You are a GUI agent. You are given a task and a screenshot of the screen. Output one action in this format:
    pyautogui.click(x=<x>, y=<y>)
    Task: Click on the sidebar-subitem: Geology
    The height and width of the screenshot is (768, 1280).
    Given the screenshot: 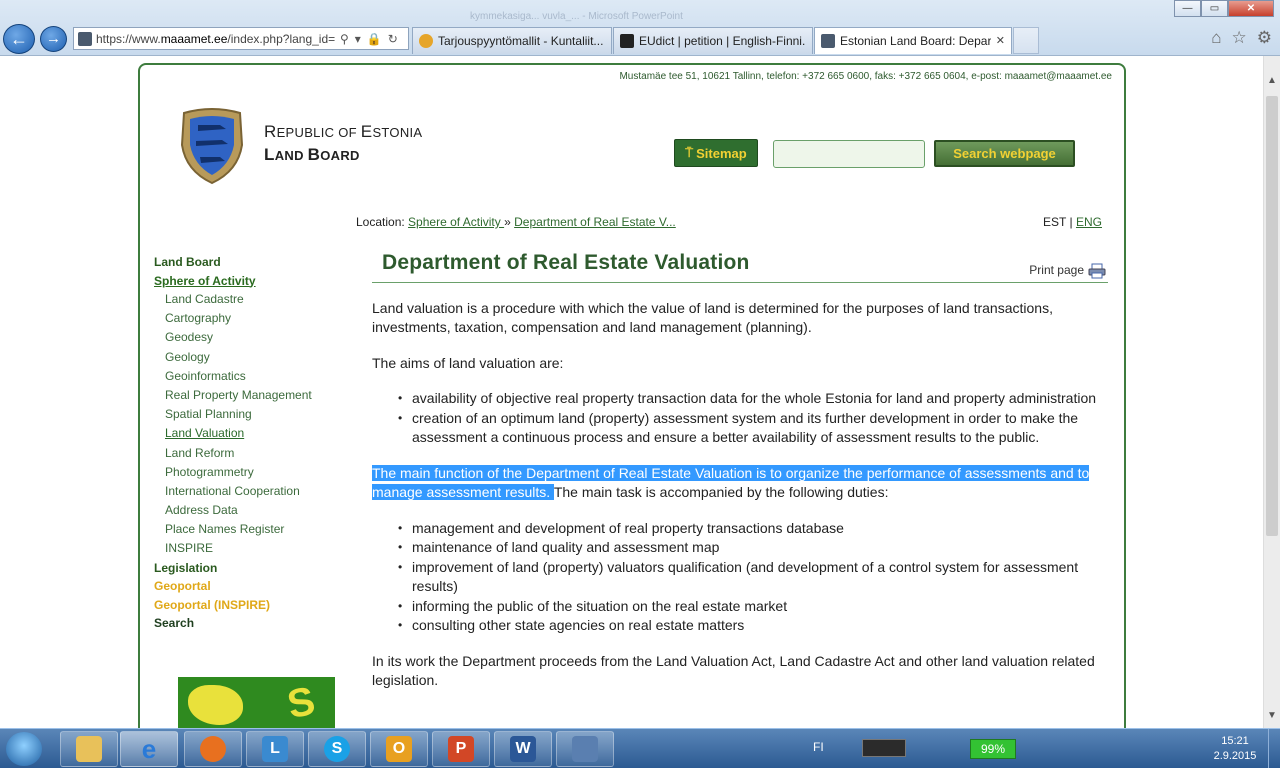 What is the action you would take?
    pyautogui.click(x=254, y=359)
    